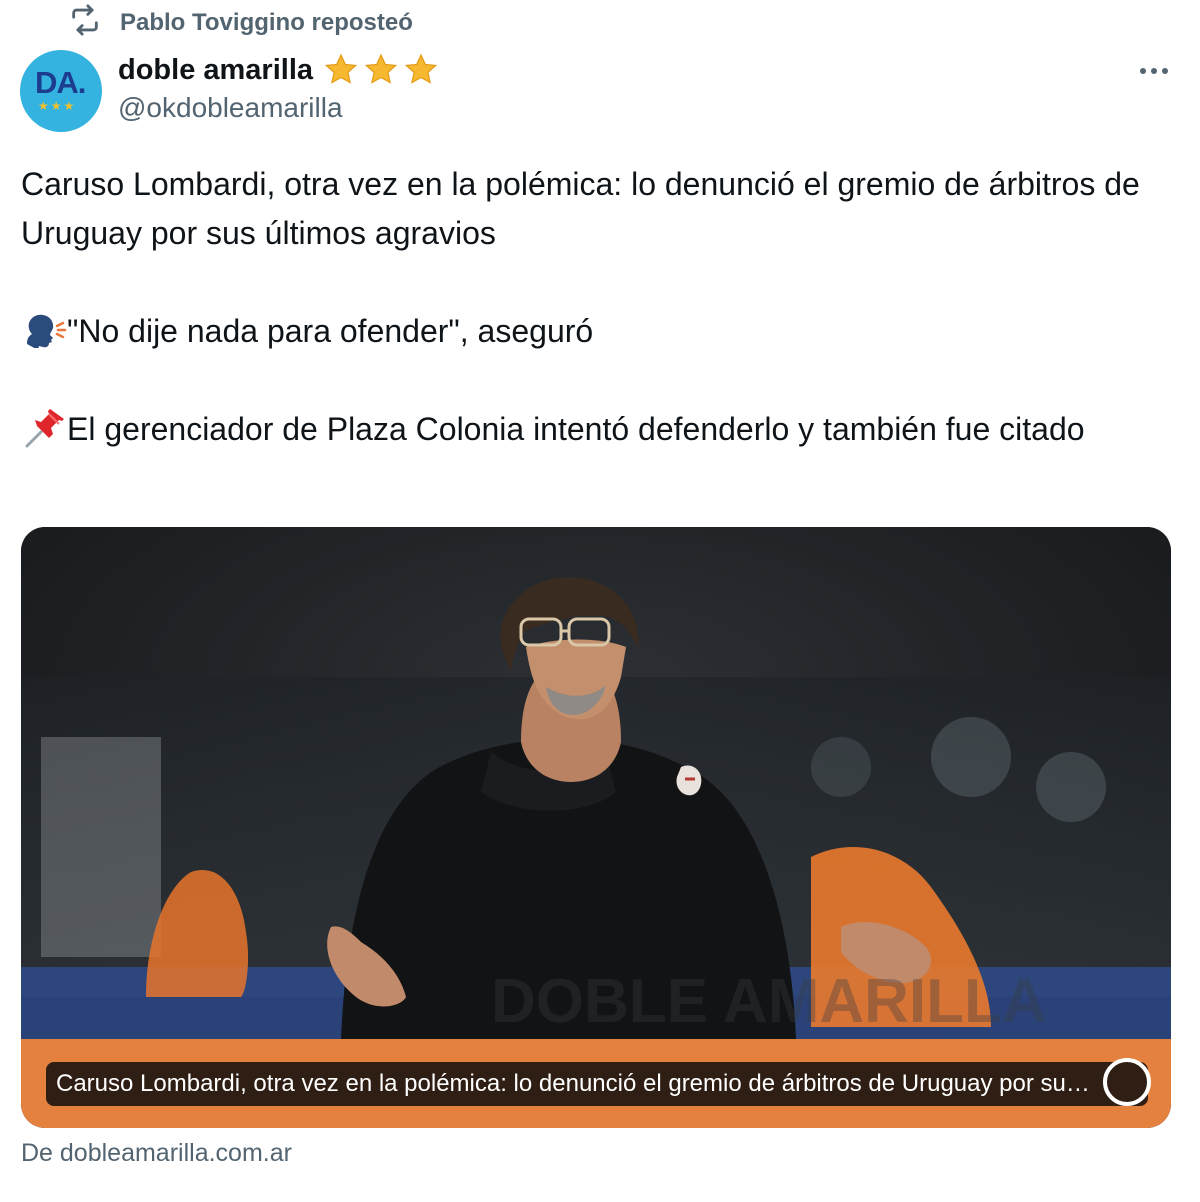 Image resolution: width=1200 pixels, height=1202 pixels. What do you see at coordinates (47, 331) in the screenshot?
I see `speaking-head-icon` at bounding box center [47, 331].